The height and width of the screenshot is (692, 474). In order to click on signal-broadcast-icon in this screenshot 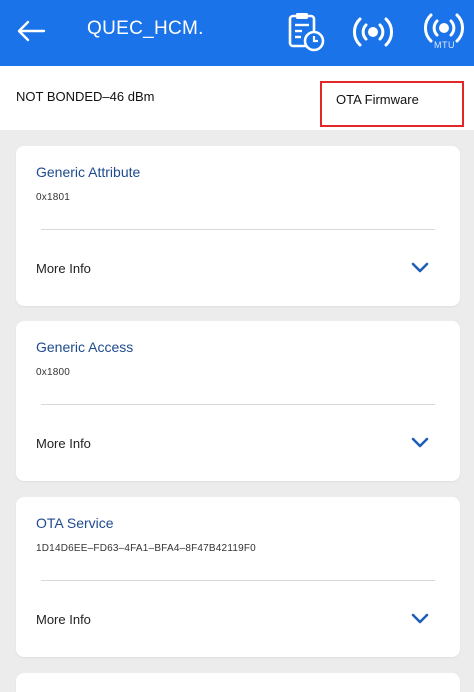, I will do `click(373, 32)`.